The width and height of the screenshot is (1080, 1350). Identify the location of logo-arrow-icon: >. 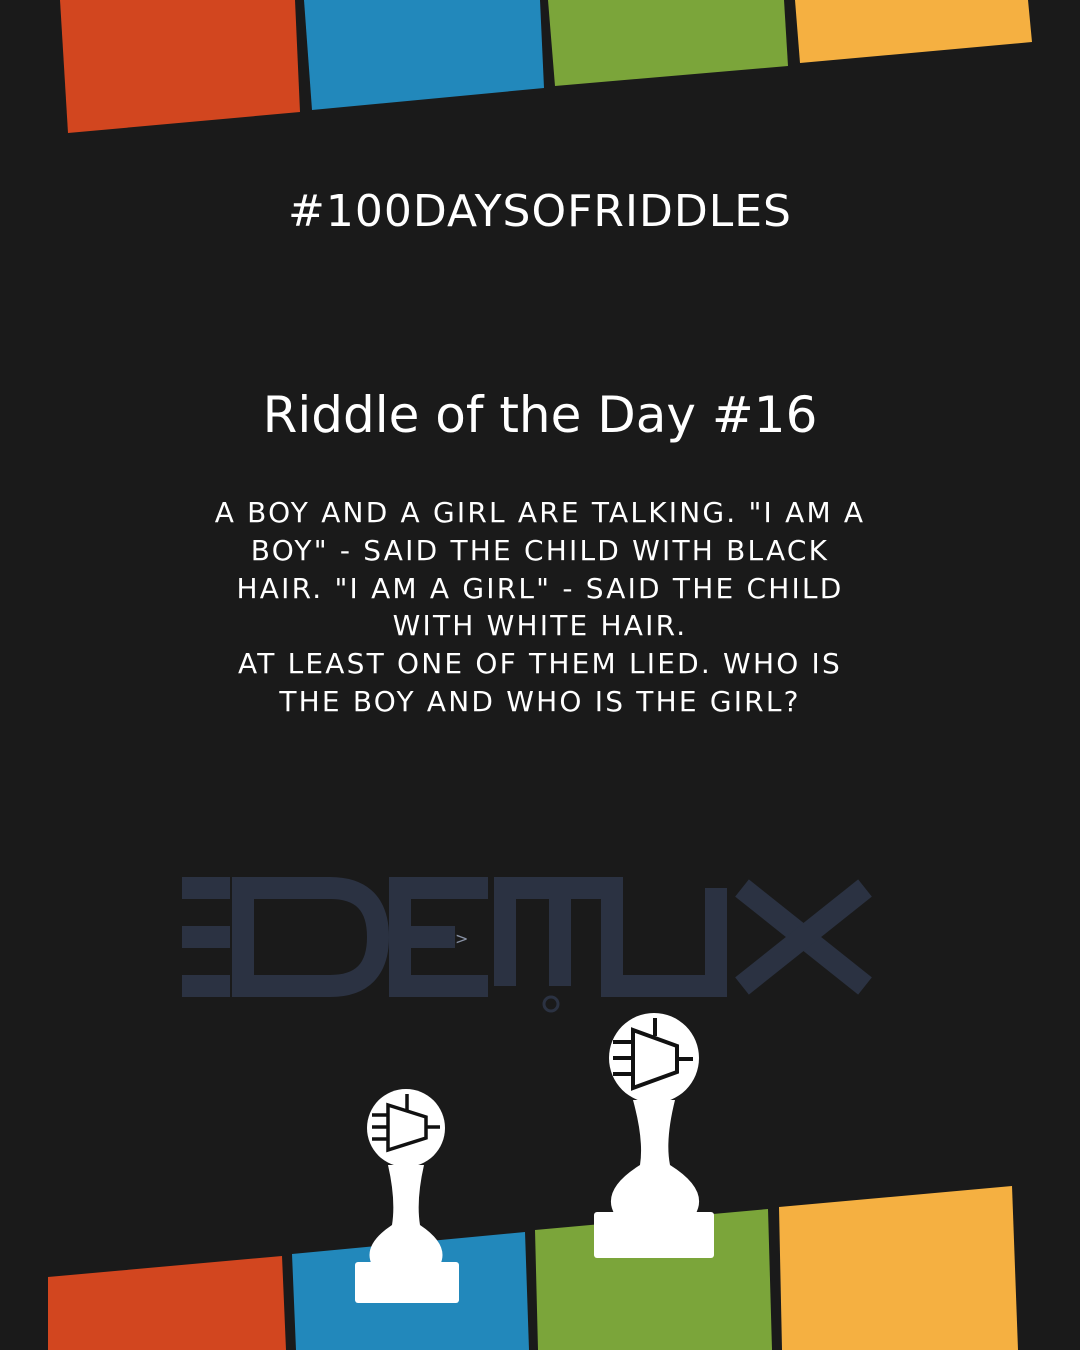
(461, 938).